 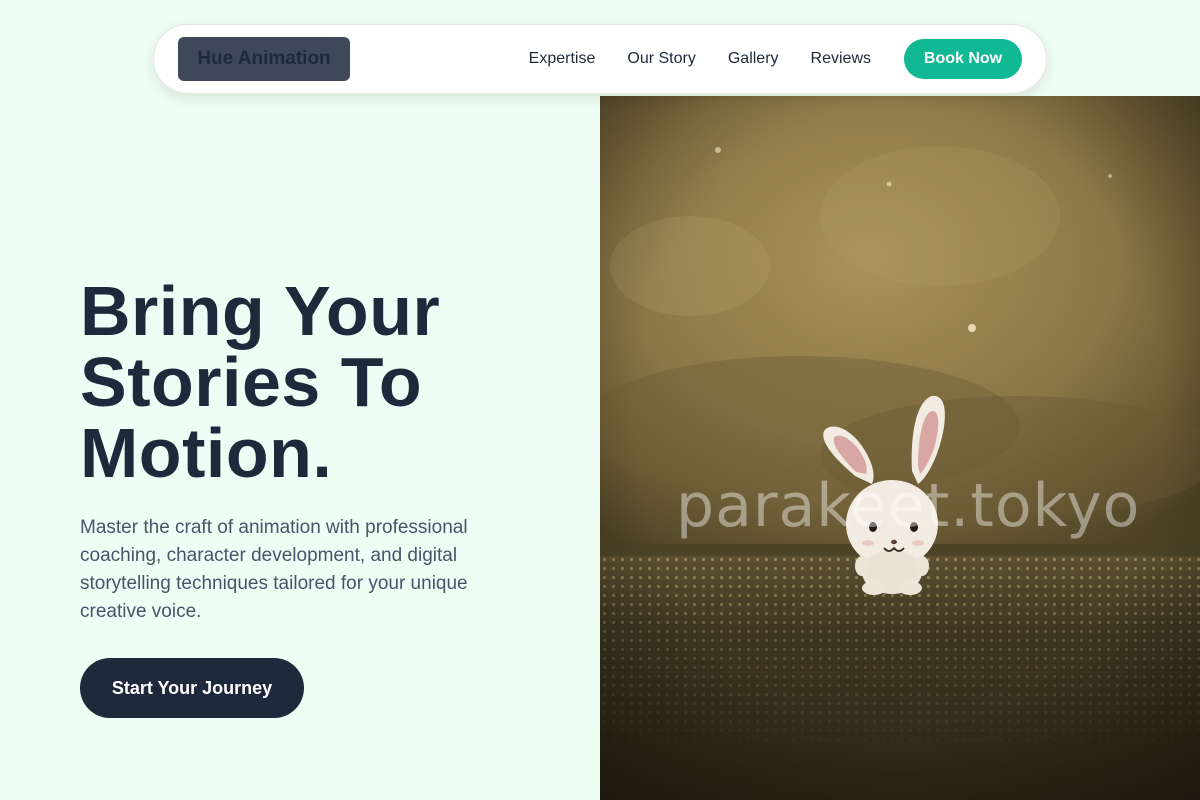 What do you see at coordinates (264, 59) in the screenshot?
I see `brand-logo: Hue Animation` at bounding box center [264, 59].